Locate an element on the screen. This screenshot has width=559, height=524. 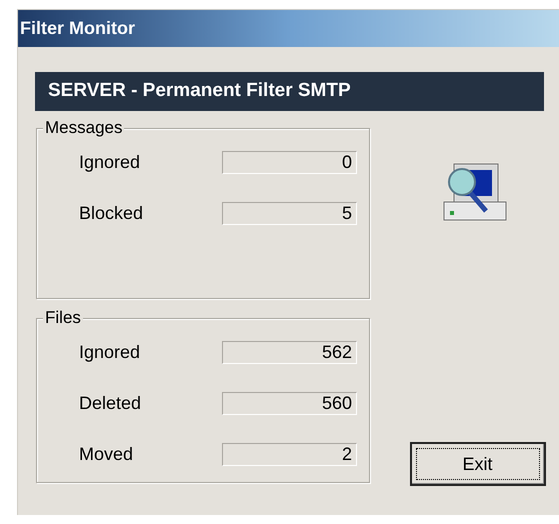
counter-label: Deleted is located at coordinates (110, 403).